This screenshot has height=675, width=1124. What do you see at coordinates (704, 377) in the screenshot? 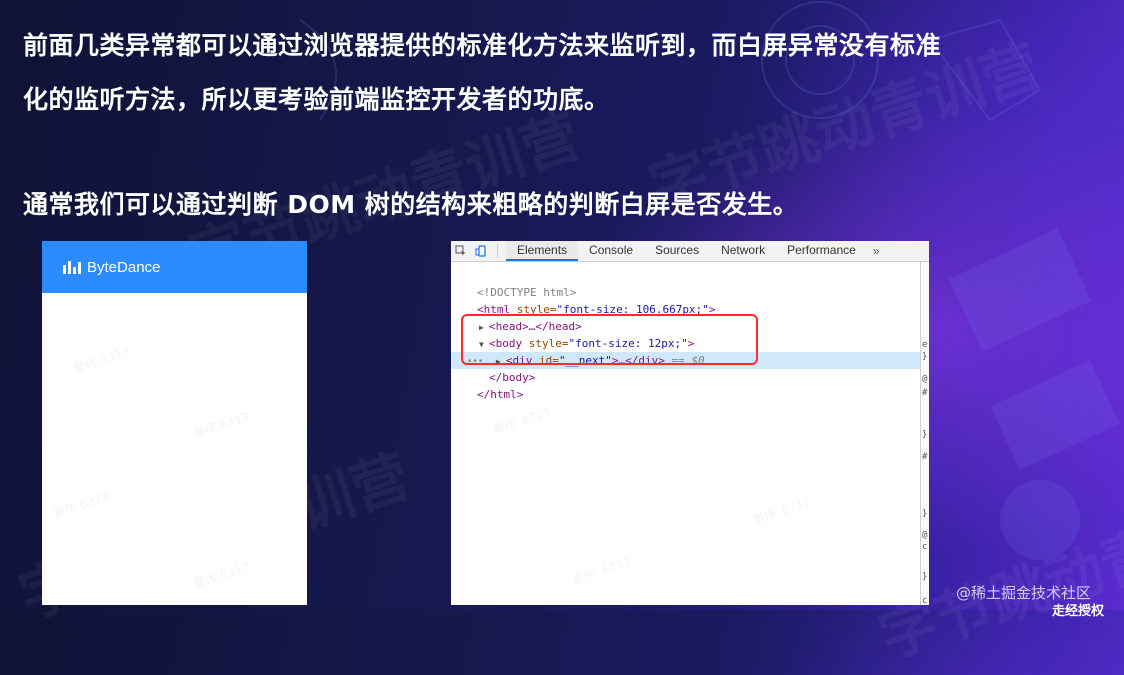
I see `body-close-line: </body>` at bounding box center [704, 377].